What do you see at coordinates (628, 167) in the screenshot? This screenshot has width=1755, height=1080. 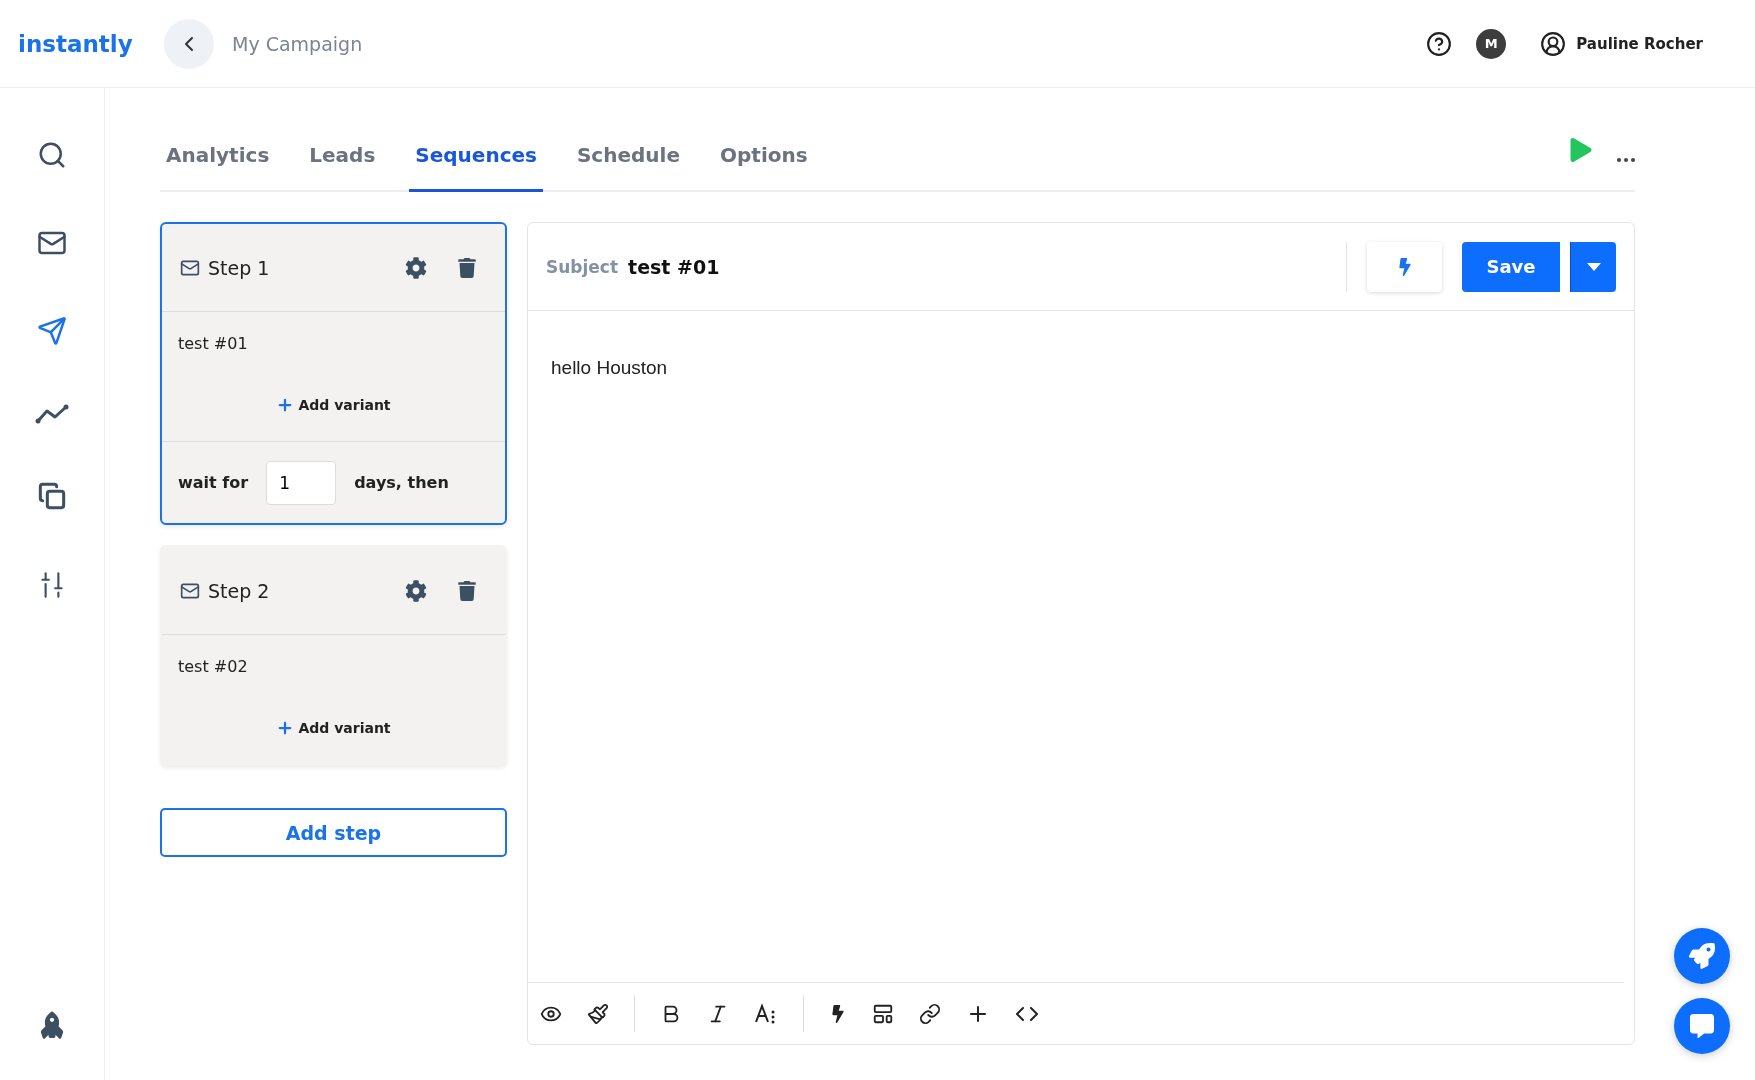 I see `tab: Schedule` at bounding box center [628, 167].